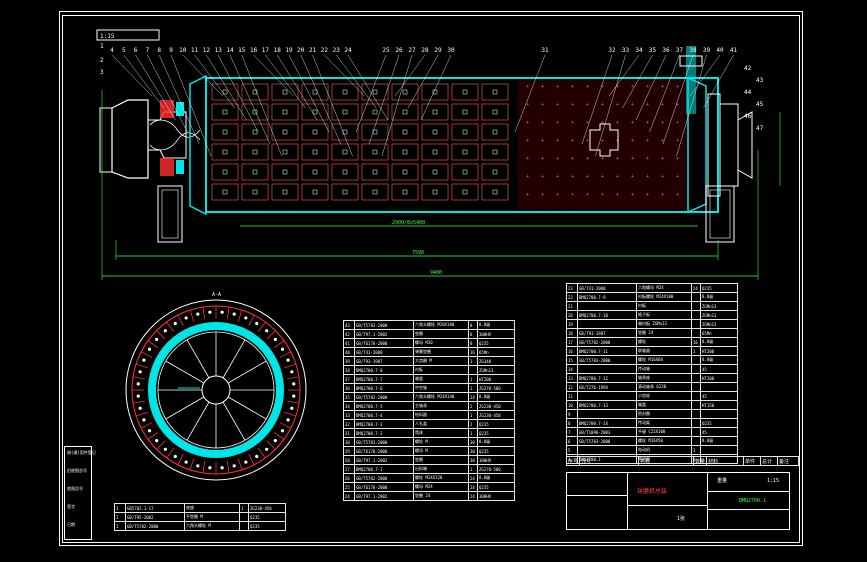 This screenshot has height=562, width=867. I want to click on parts-row: 37 BMQ2700.7-7 端盖 1 HT200, so click(429, 379).